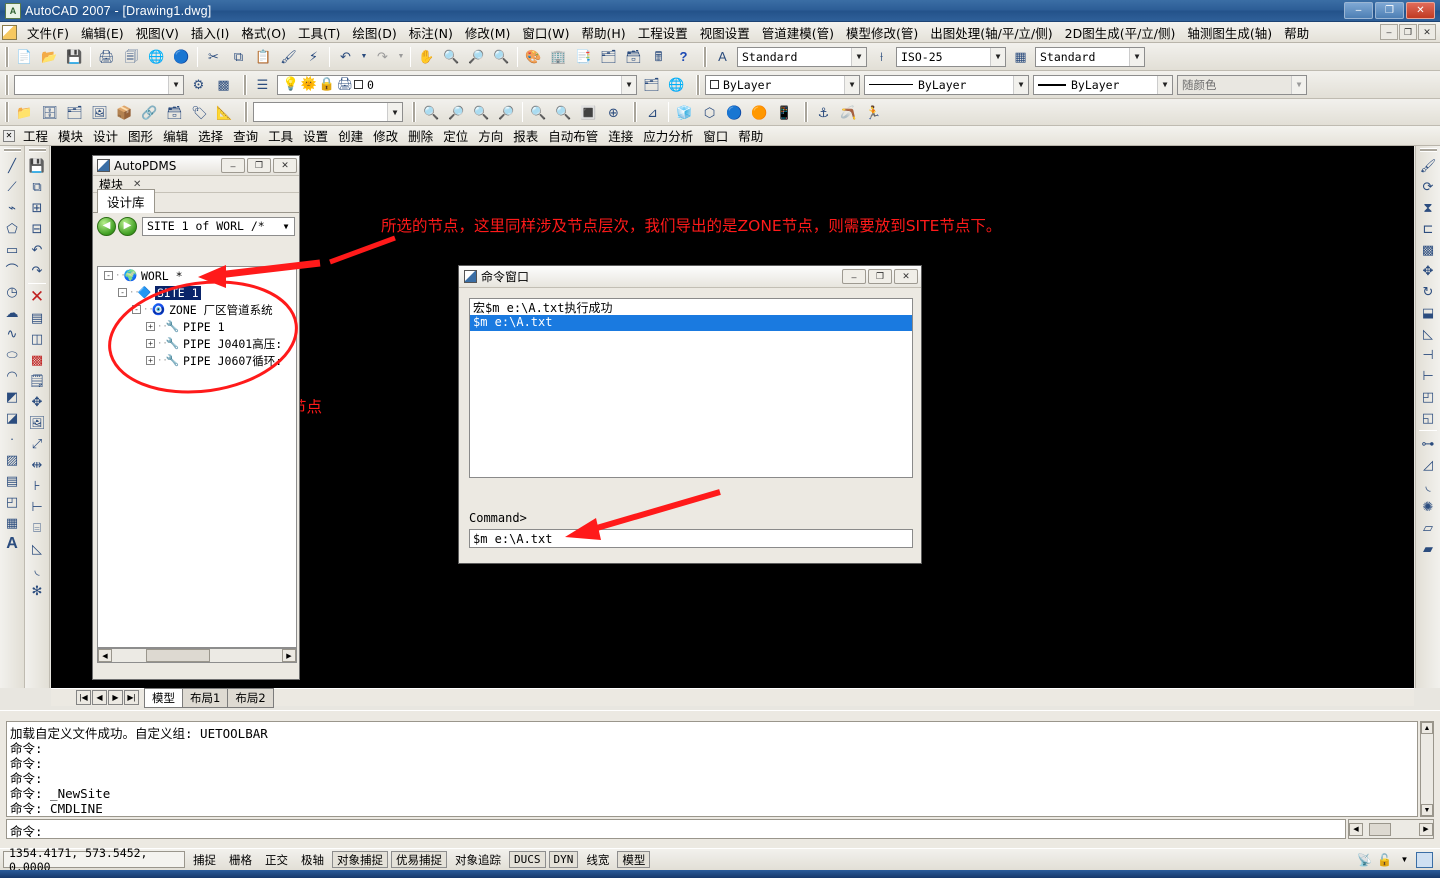 The height and width of the screenshot is (878, 1440). What do you see at coordinates (759, 112) in the screenshot?
I see `render-icon: 🟠` at bounding box center [759, 112].